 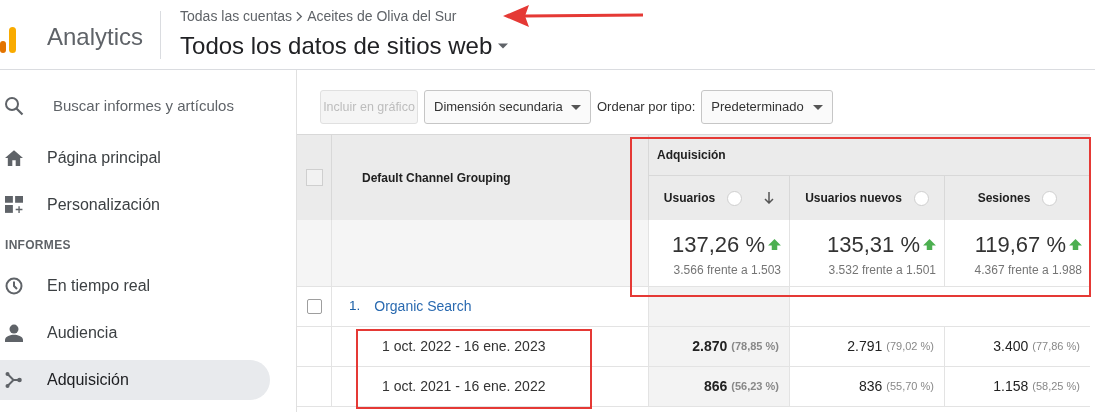 What do you see at coordinates (767, 107) in the screenshot?
I see `sort-dropdown: Predeterminado` at bounding box center [767, 107].